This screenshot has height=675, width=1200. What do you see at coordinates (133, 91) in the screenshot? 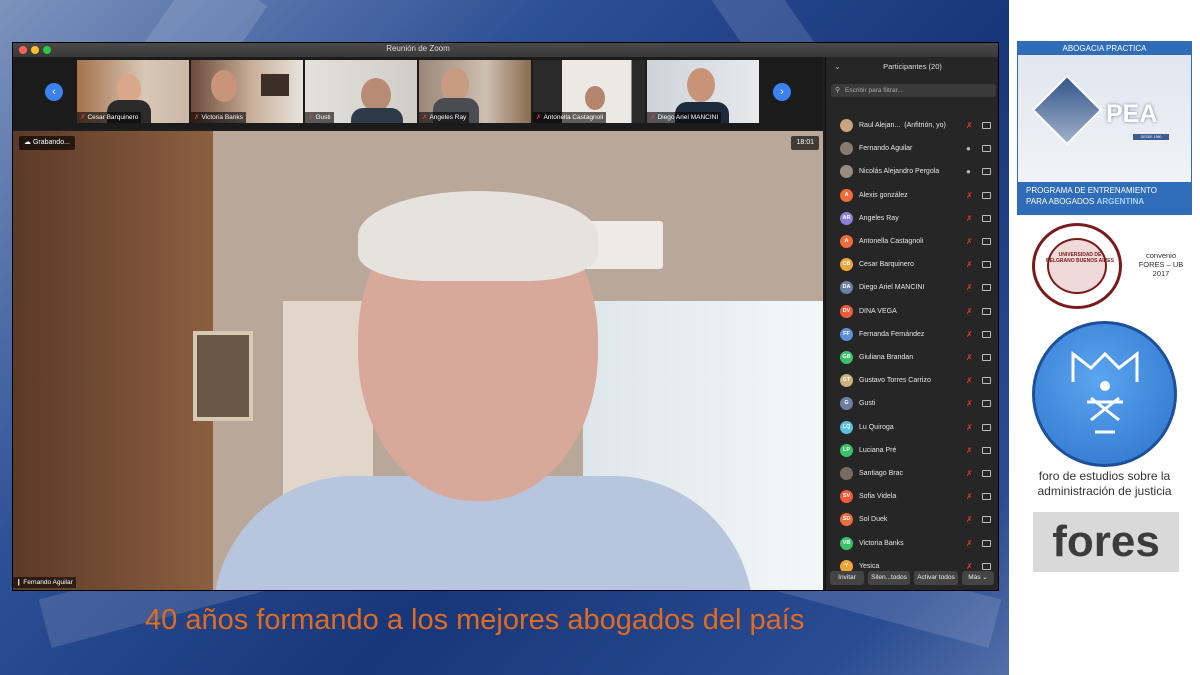
I see `video-thumbnail: ✗ Cesar Barquinero` at bounding box center [133, 91].